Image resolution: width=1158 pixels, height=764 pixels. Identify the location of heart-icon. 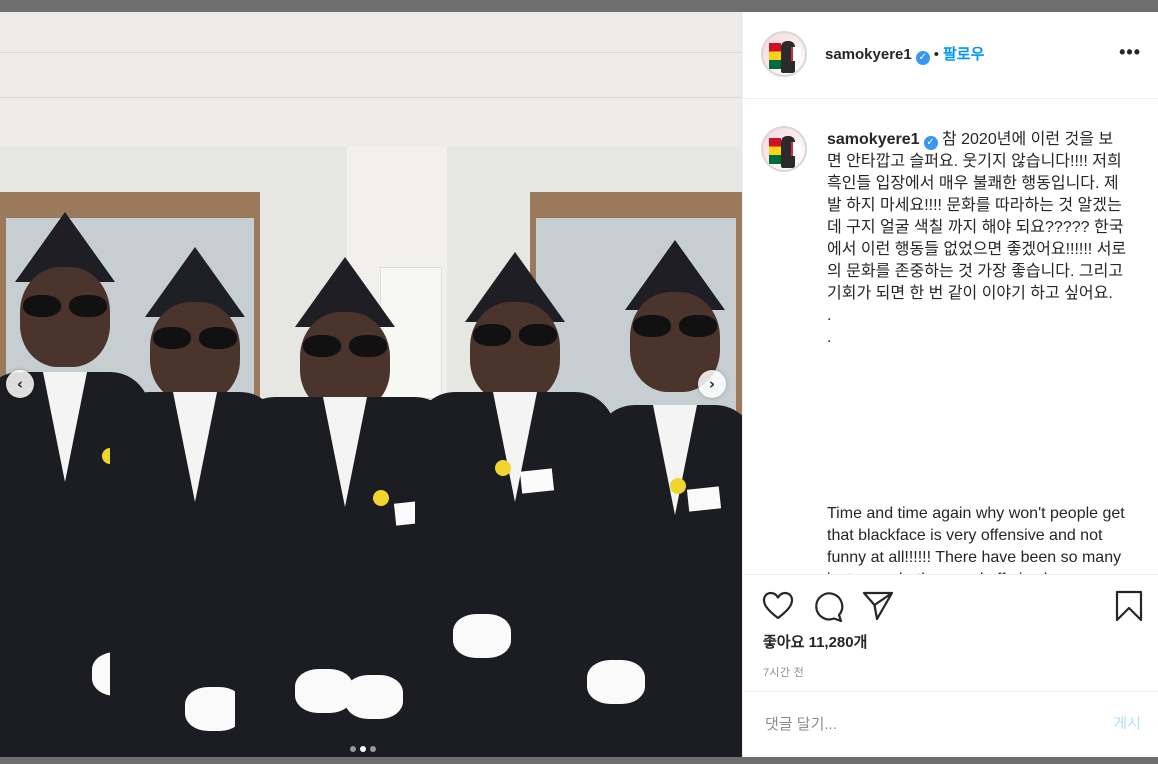
(778, 606).